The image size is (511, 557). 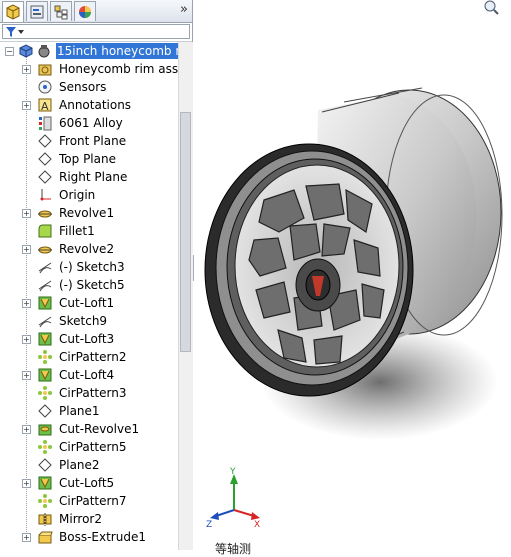 I want to click on tree-item: + Revolve1, so click(x=89, y=213).